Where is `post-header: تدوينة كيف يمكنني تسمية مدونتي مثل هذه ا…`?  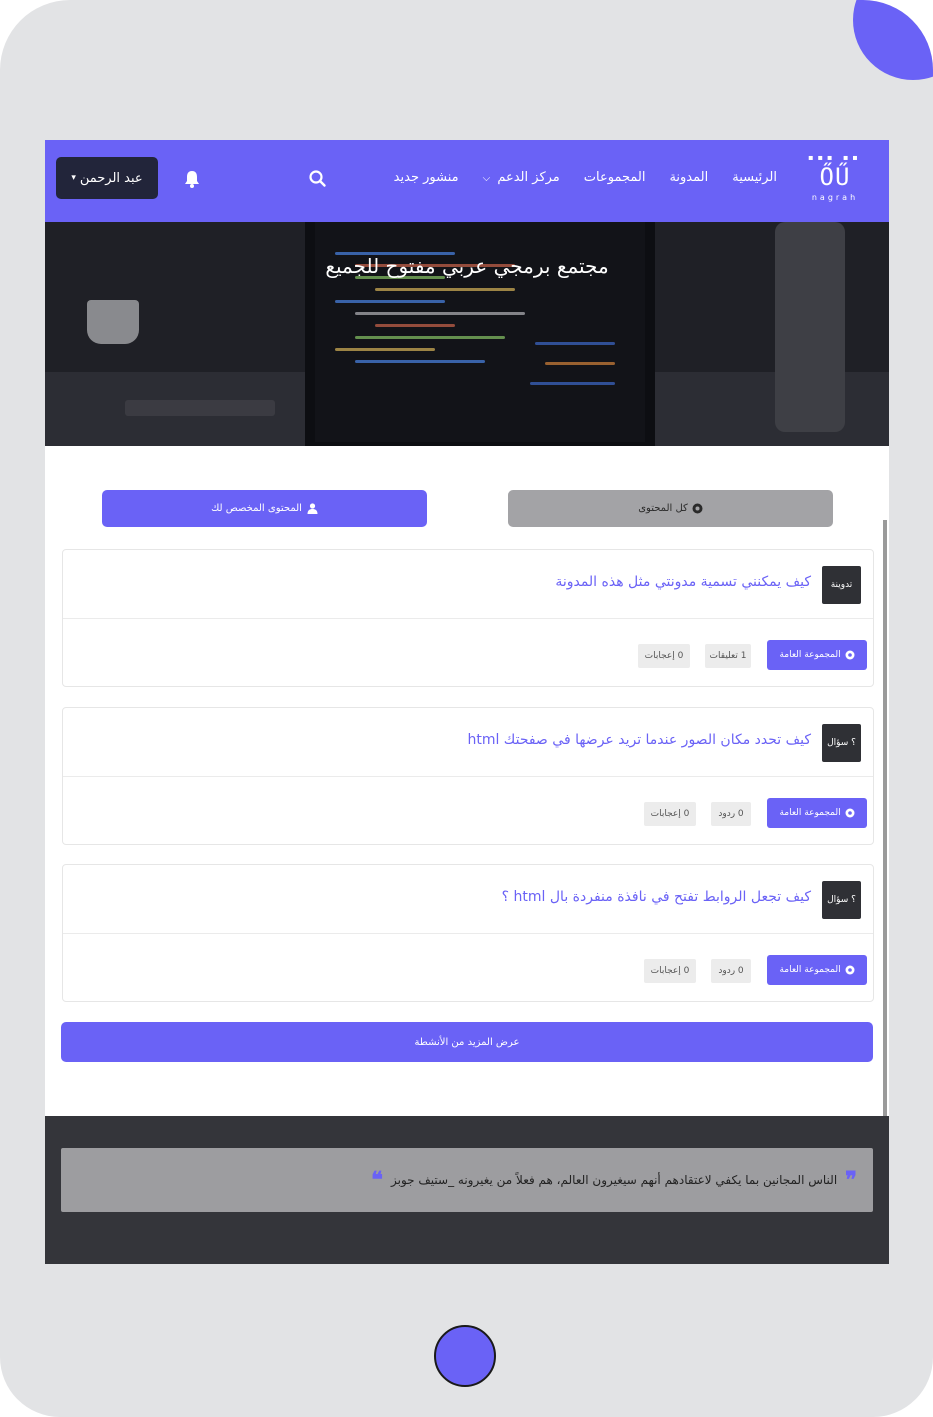 post-header: تدوينة كيف يمكنني تسمية مدونتي مثل هذه ا… is located at coordinates (468, 584).